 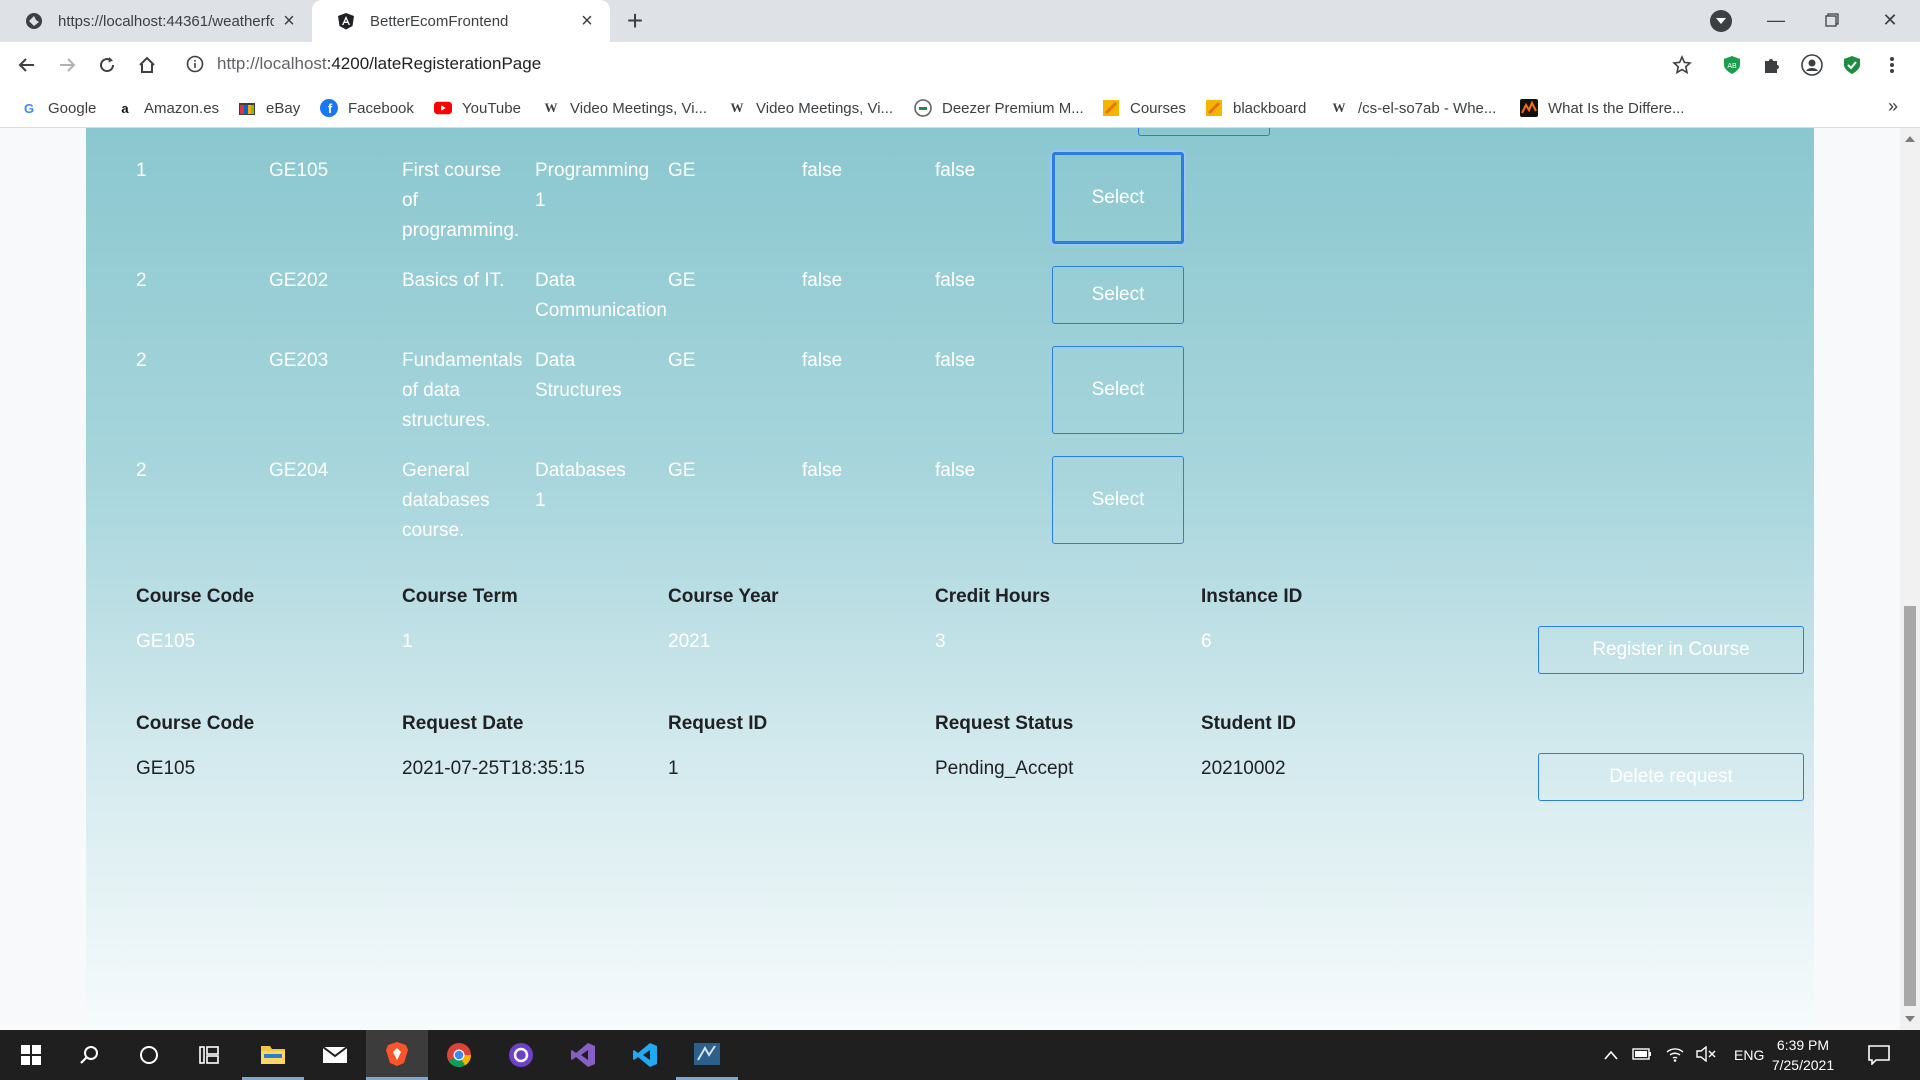 What do you see at coordinates (29, 108) in the screenshot?
I see `google-icon: G` at bounding box center [29, 108].